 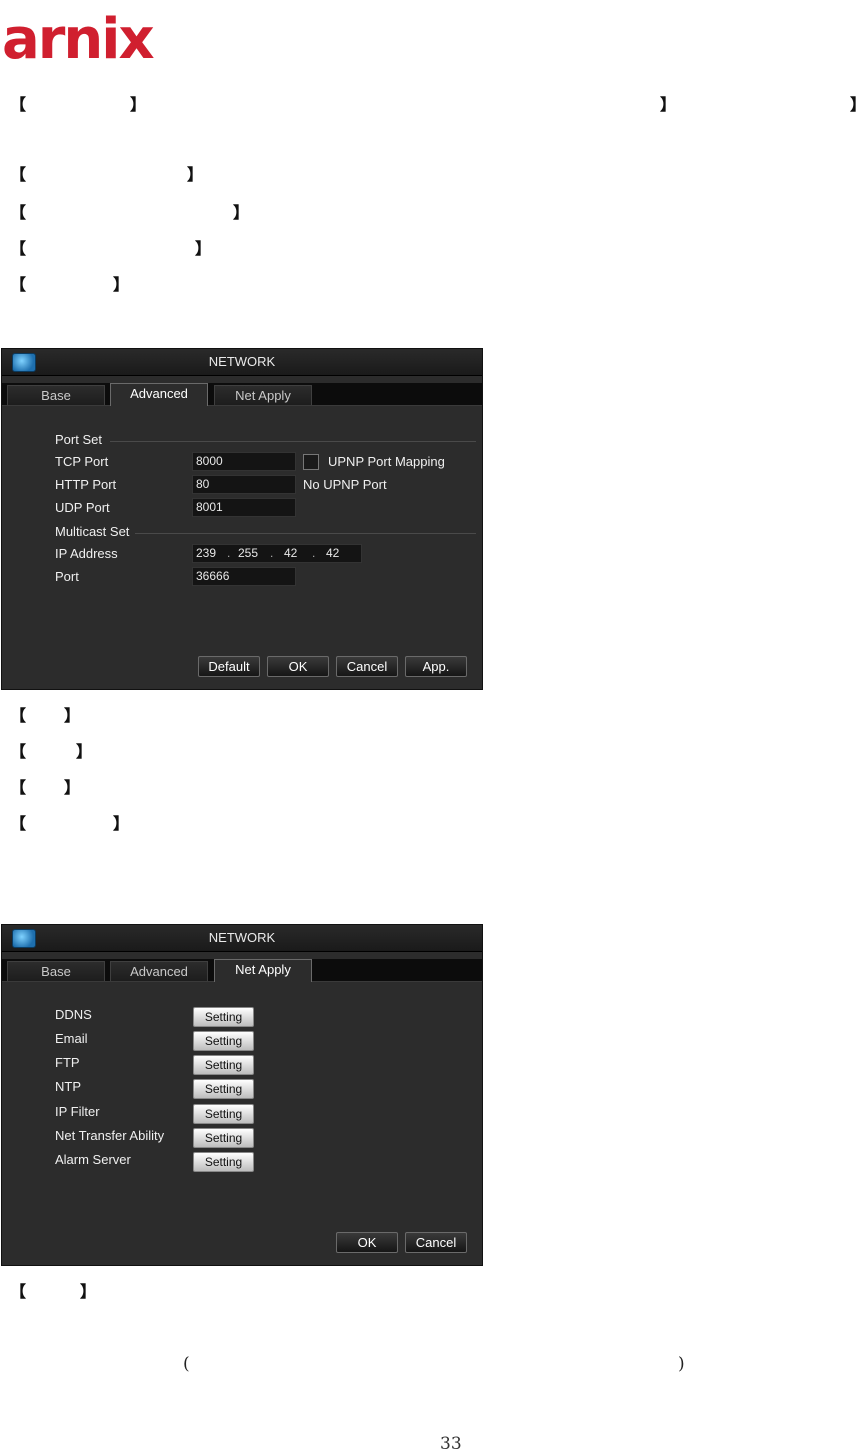 I want to click on logo-text: arnix, so click(x=78, y=38).